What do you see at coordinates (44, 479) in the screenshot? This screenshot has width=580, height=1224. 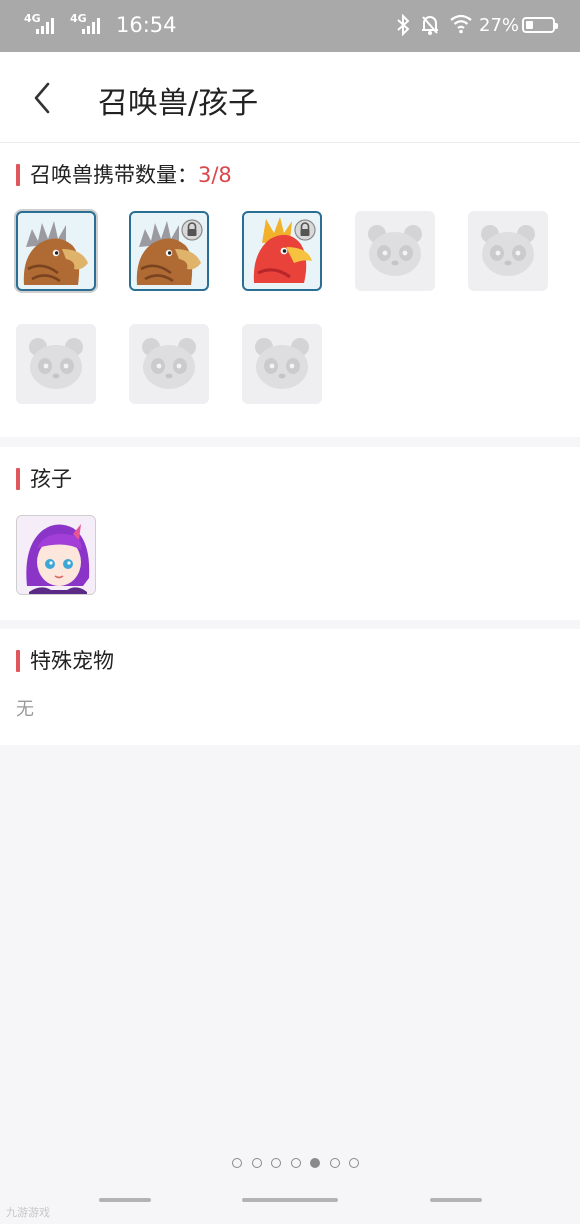 I see `children-section-title: 孩子` at bounding box center [44, 479].